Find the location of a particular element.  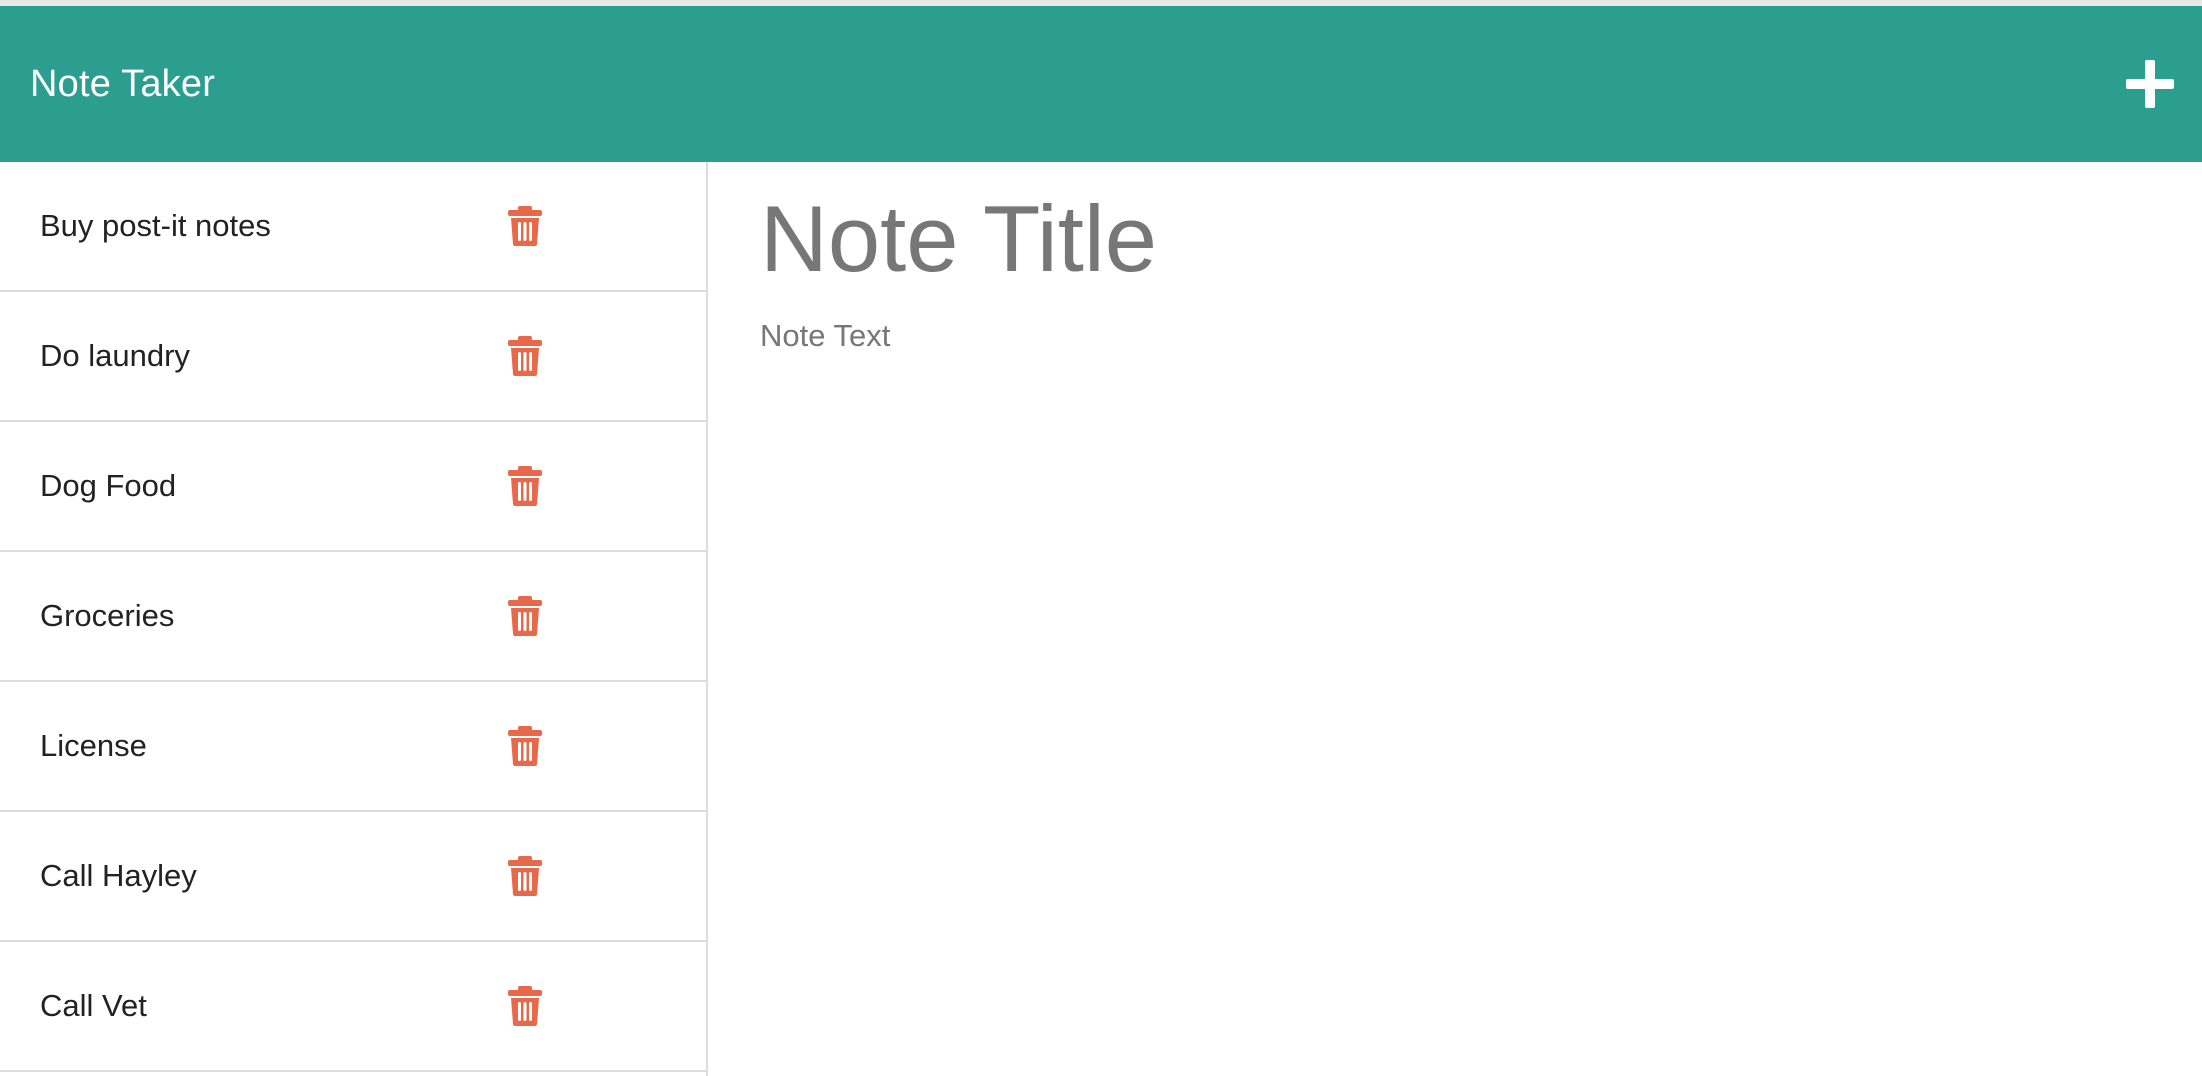

note-list-title: Call Vet is located at coordinates (93, 1006).